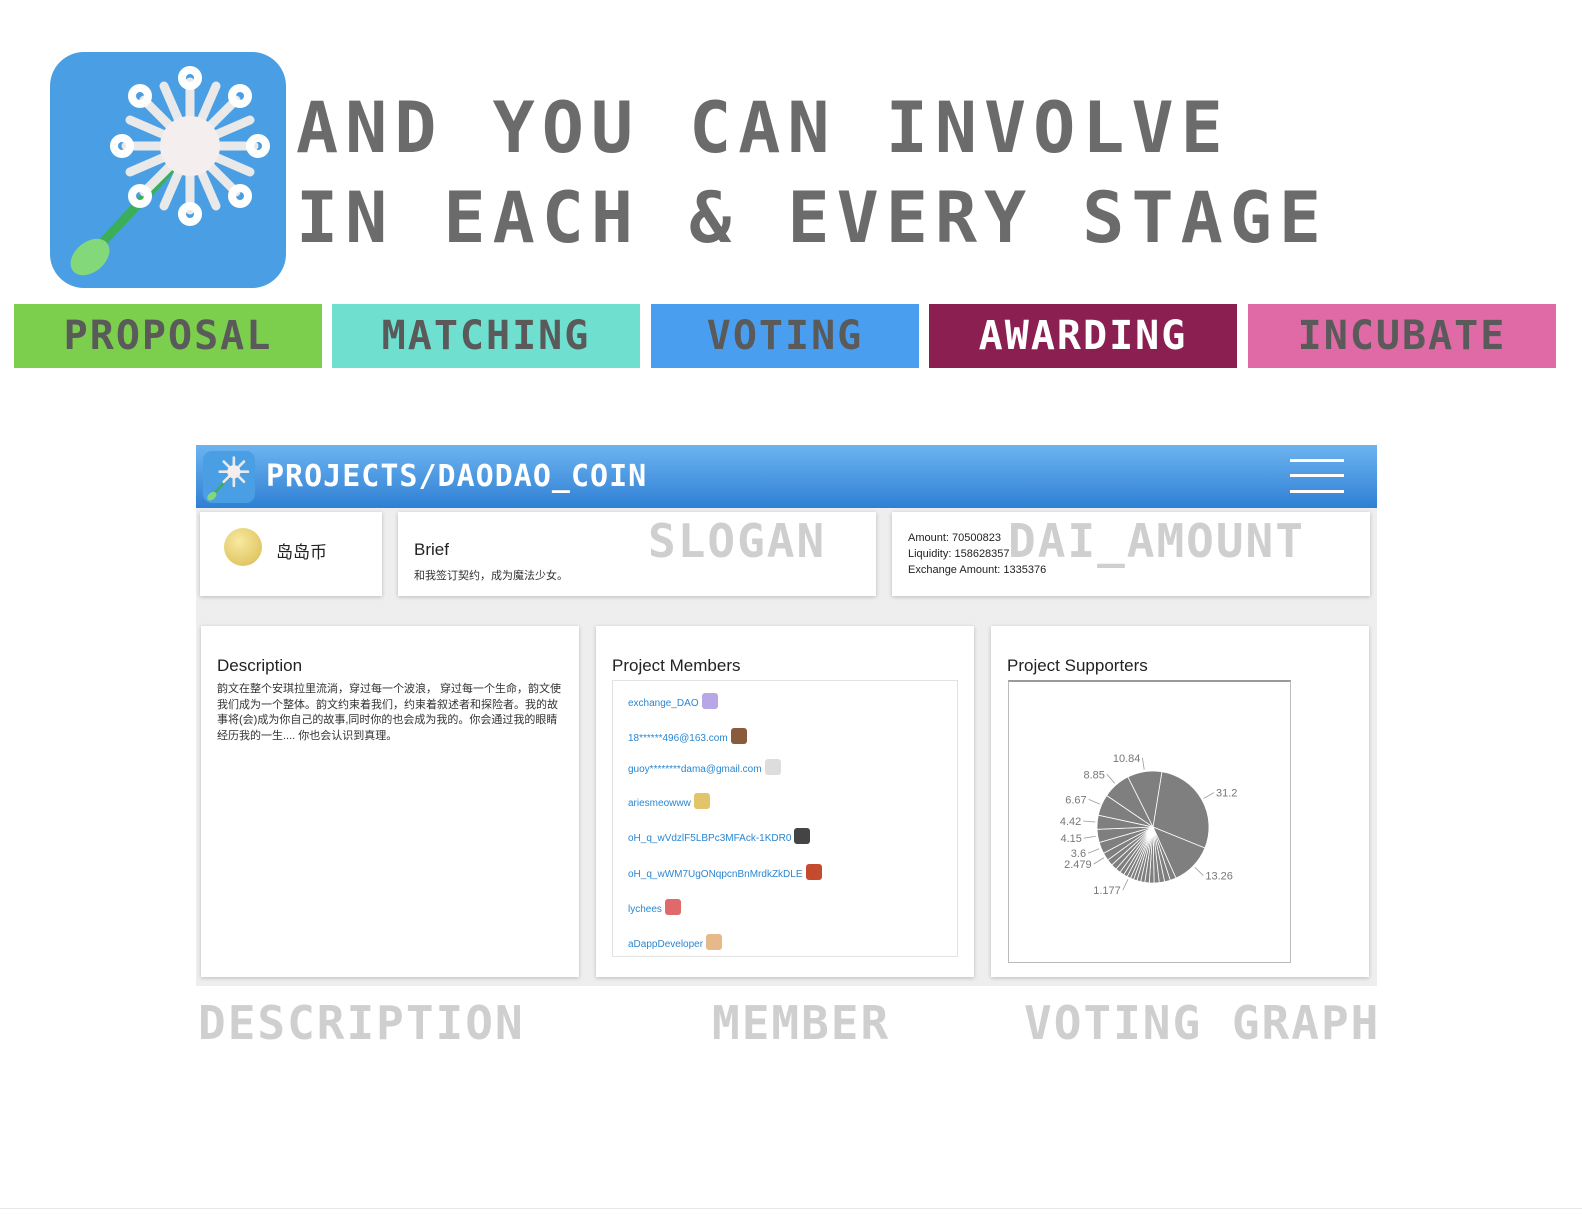 This screenshot has height=1222, width=1582. I want to click on amount-value: Amount: 70500823, so click(954, 538).